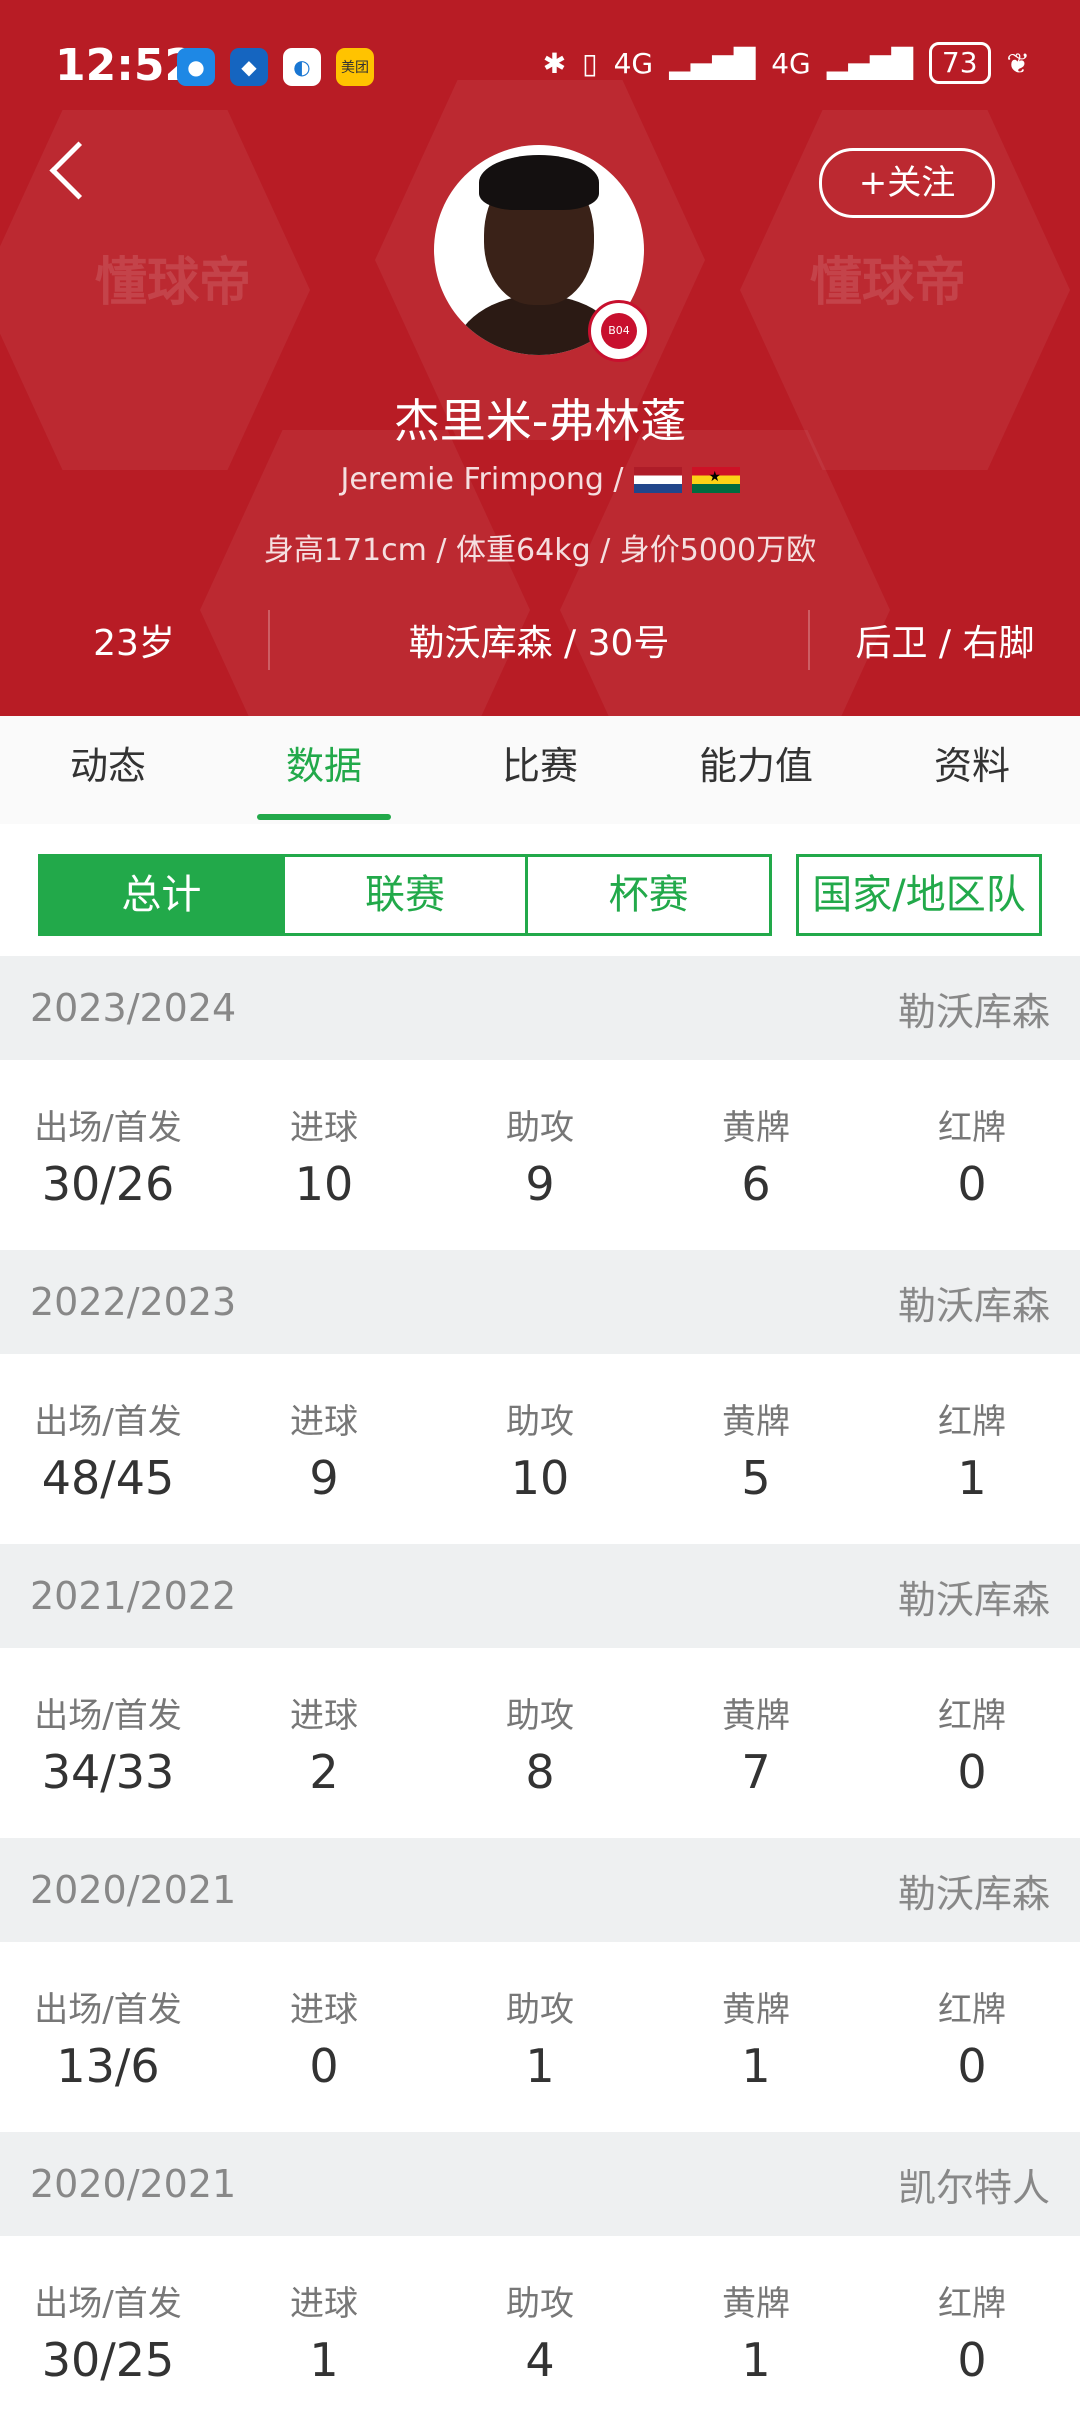 This screenshot has width=1080, height=2426. I want to click on stat-cell: 出场/首发 30/25, so click(108, 2331).